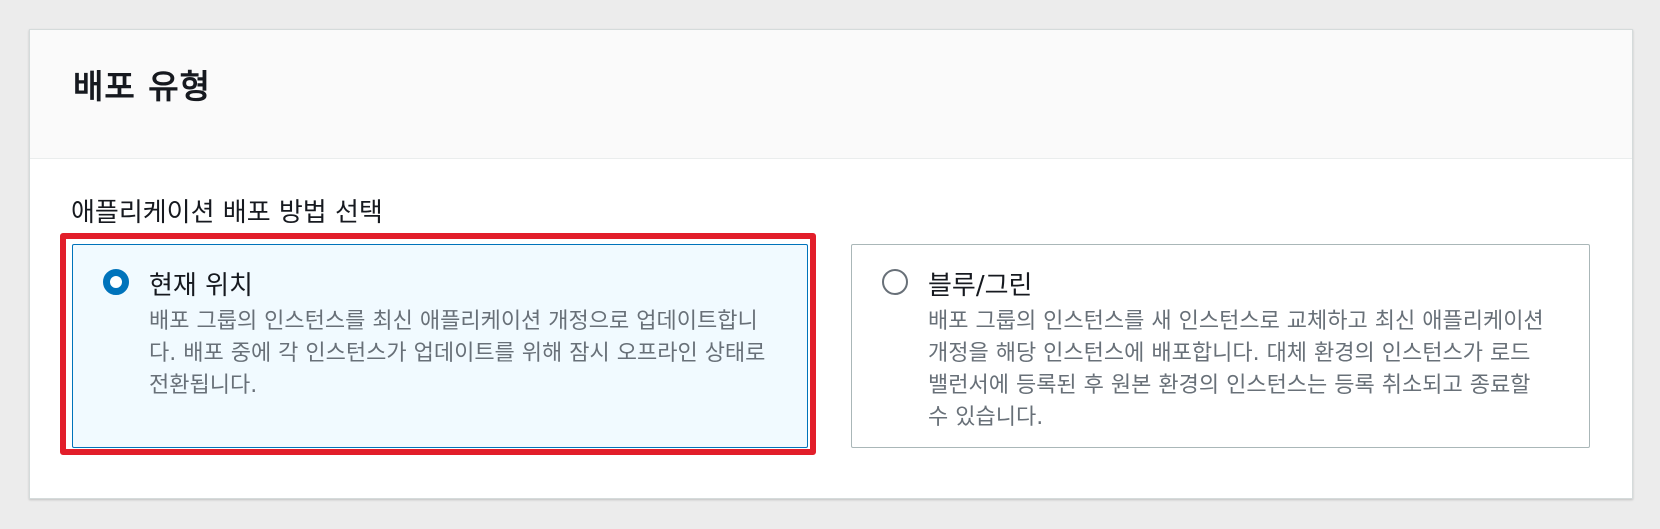 The height and width of the screenshot is (529, 1660). I want to click on deployment-method-label: 애플리케이션 배포 방법 선택, so click(227, 213).